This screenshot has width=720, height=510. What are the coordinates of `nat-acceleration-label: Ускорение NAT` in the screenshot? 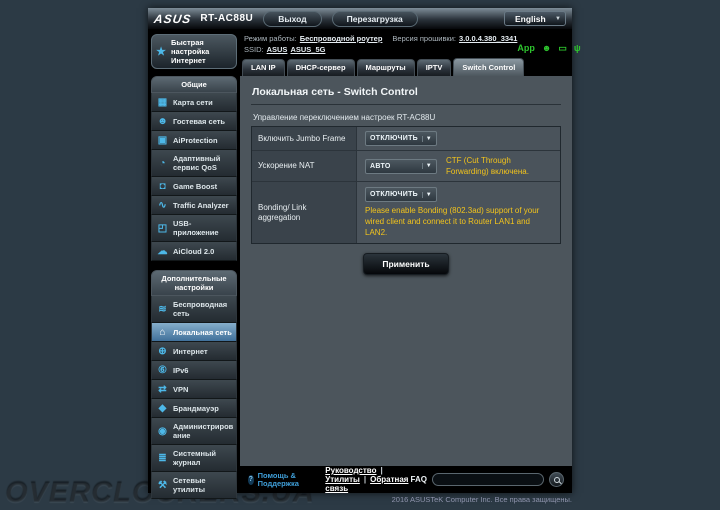 It's located at (304, 166).